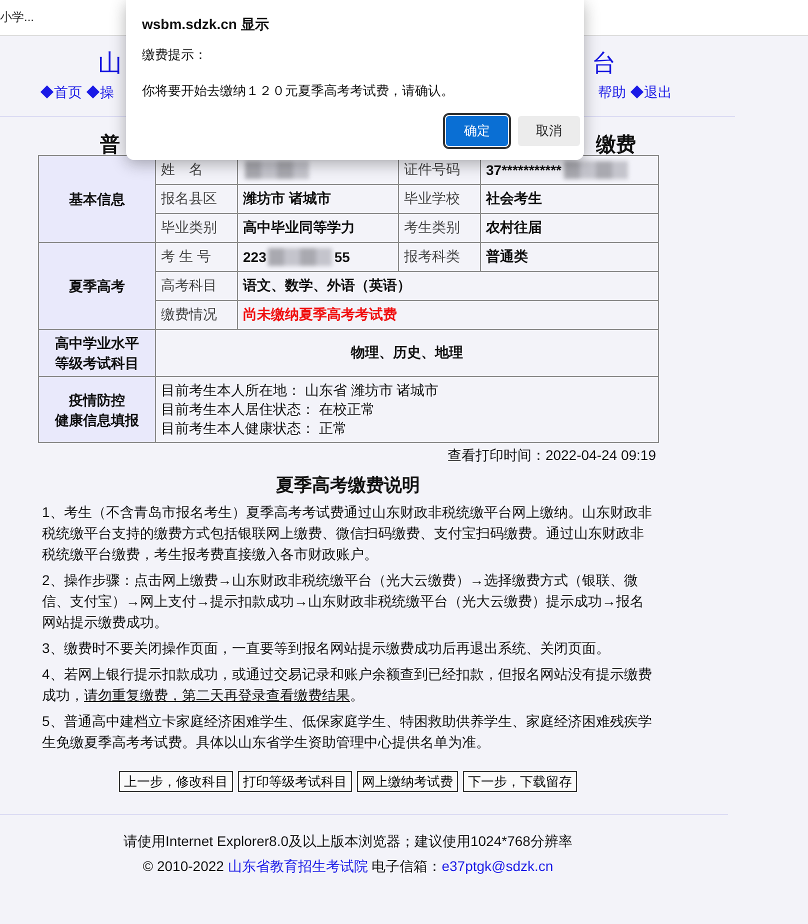 Image resolution: width=808 pixels, height=924 pixels. Describe the element at coordinates (507, 257) in the screenshot. I see `field-value: 普通类` at that location.